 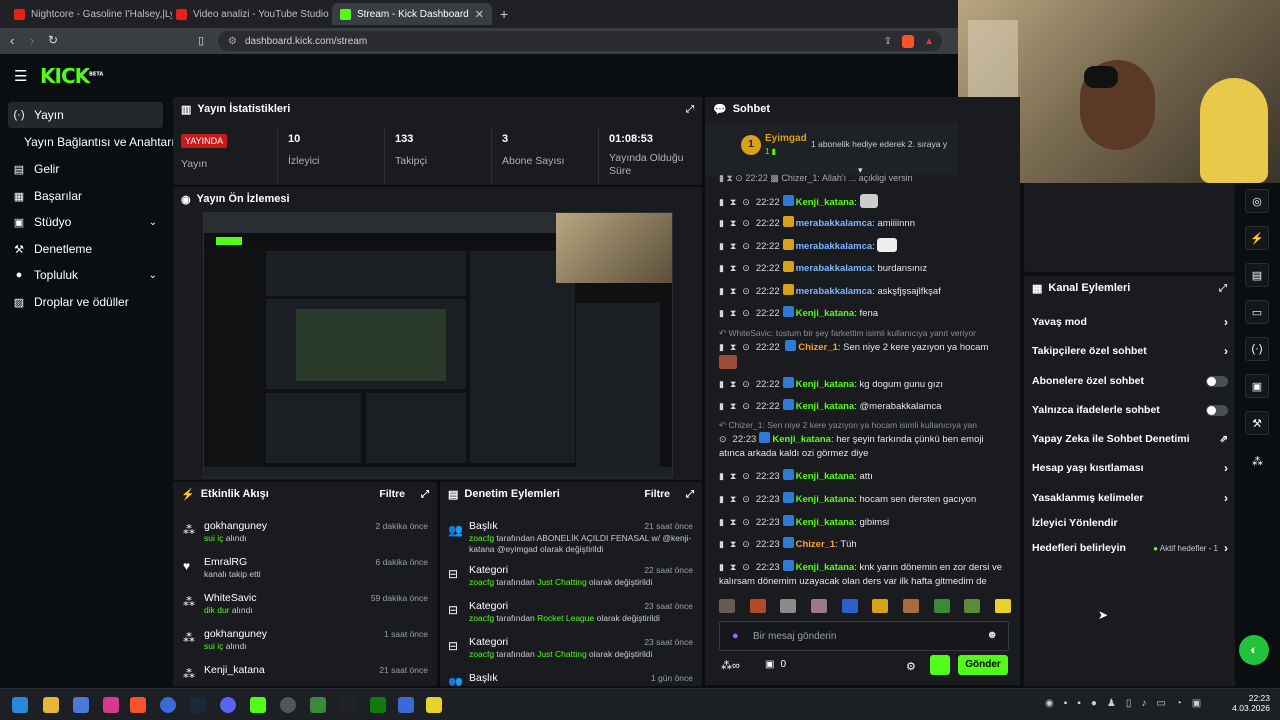 I want to click on close-tab-icon: ✕, so click(x=479, y=14).